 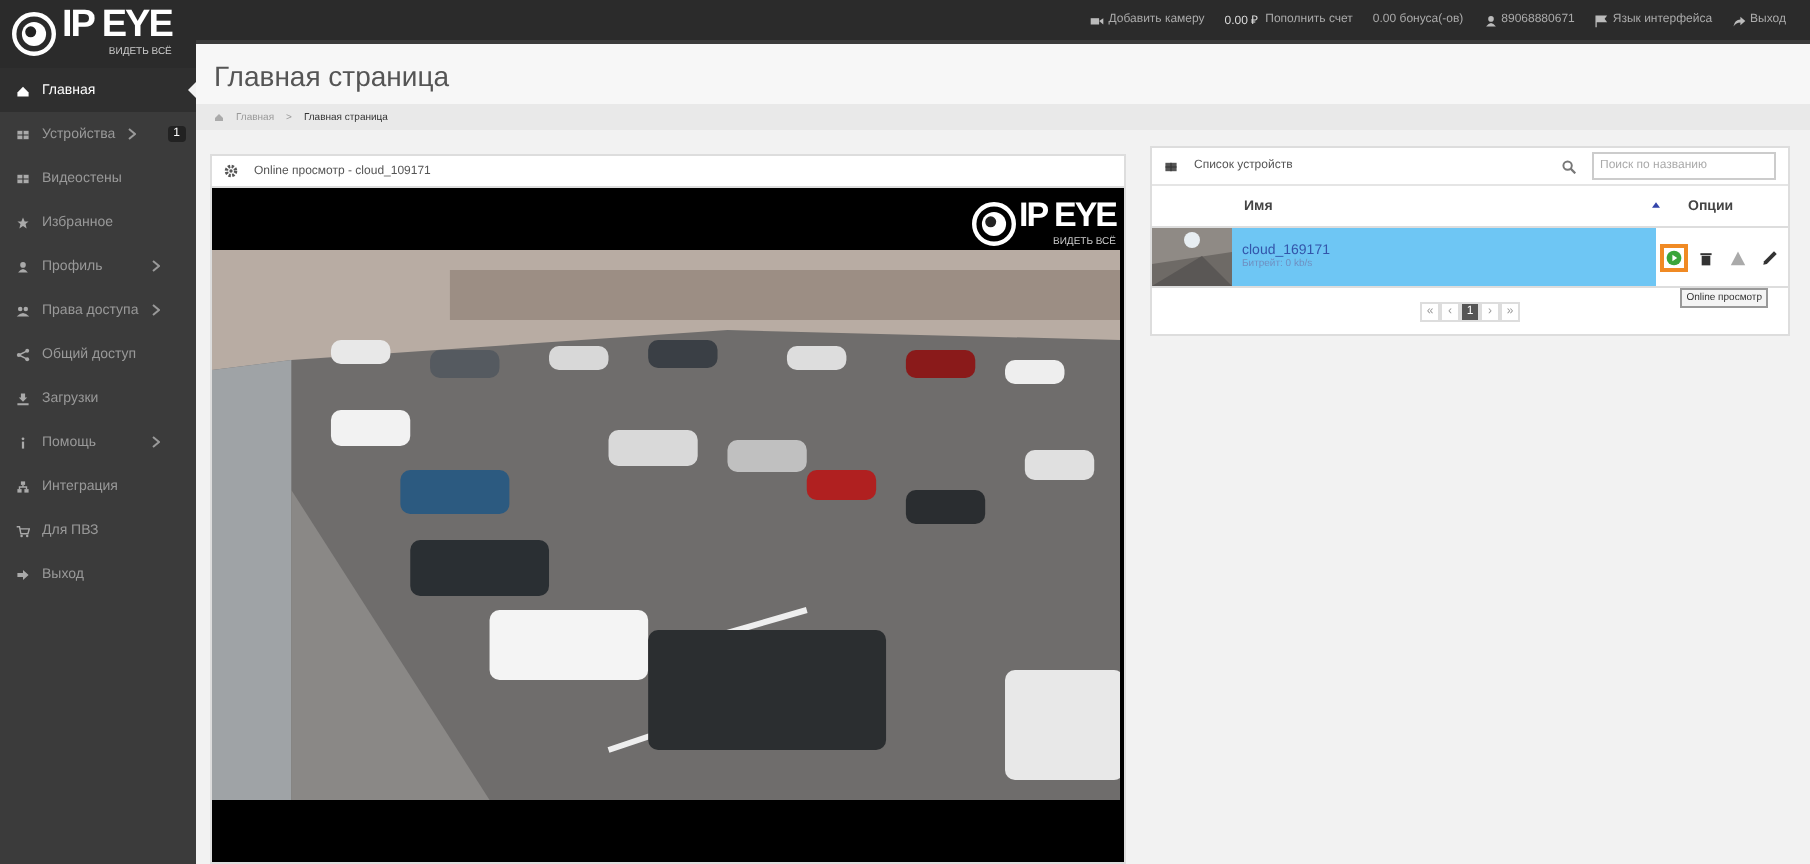 I want to click on sitemap-icon, so click(x=23, y=486).